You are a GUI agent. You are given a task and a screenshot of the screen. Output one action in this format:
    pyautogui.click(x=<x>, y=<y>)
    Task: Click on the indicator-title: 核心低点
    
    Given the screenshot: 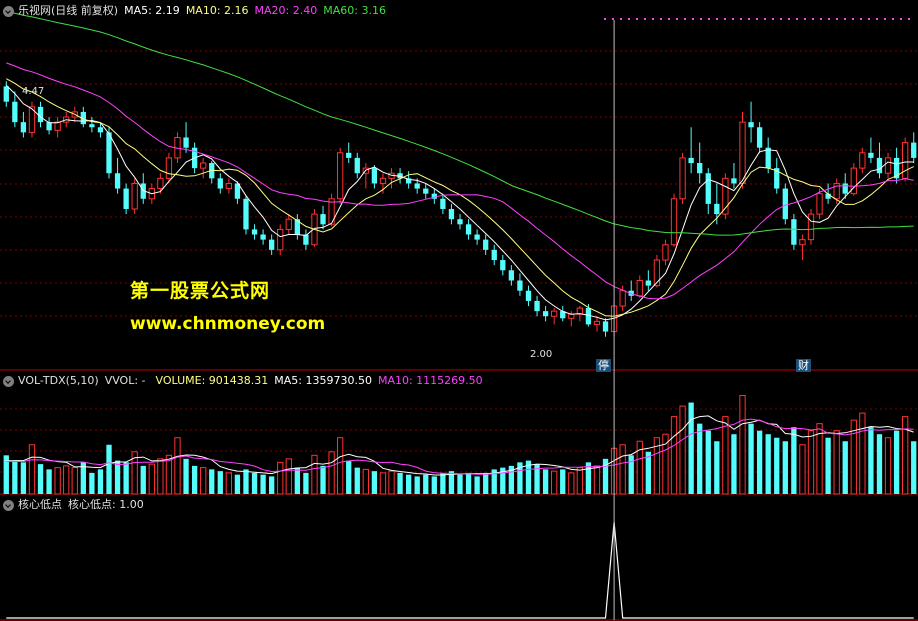 What is the action you would take?
    pyautogui.click(x=40, y=505)
    